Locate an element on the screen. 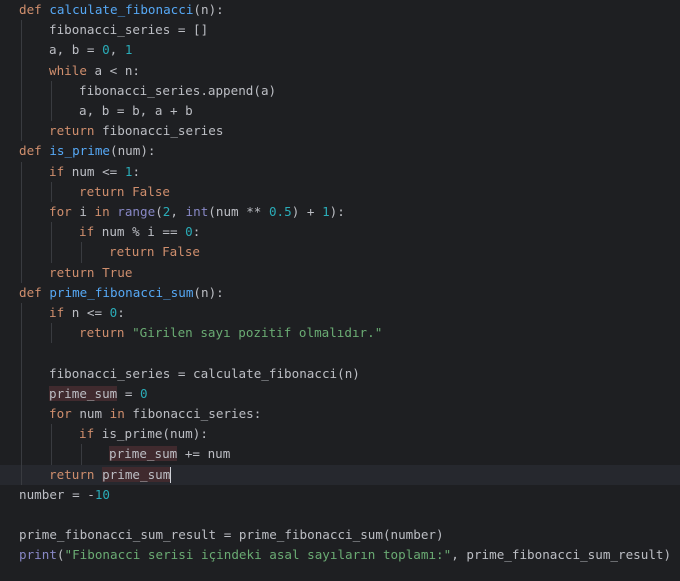 This screenshot has width=680, height=581. code-token: number = - is located at coordinates (57, 494).